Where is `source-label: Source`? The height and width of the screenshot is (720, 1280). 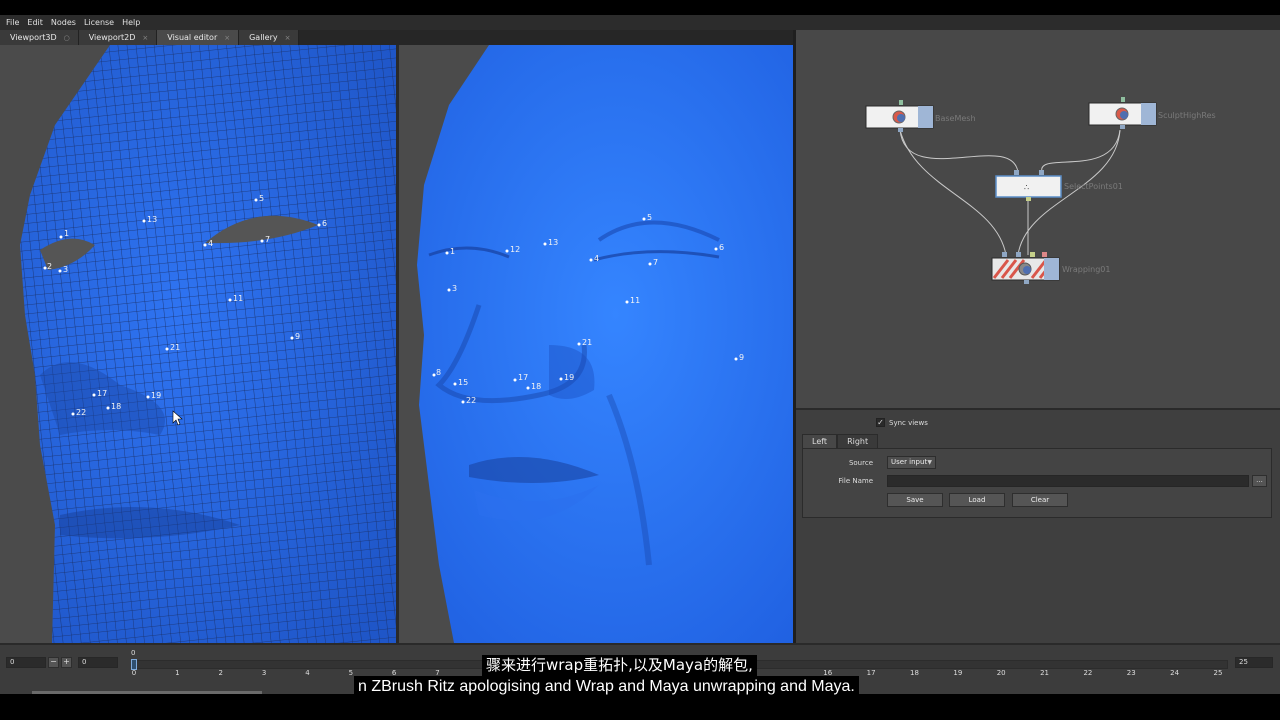 source-label: Source is located at coordinates (860, 463).